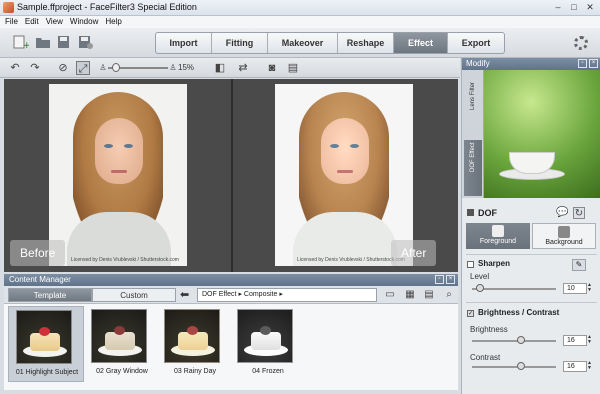 The width and height of the screenshot is (600, 394). What do you see at coordinates (64, 42) in the screenshot?
I see `save-icon` at bounding box center [64, 42].